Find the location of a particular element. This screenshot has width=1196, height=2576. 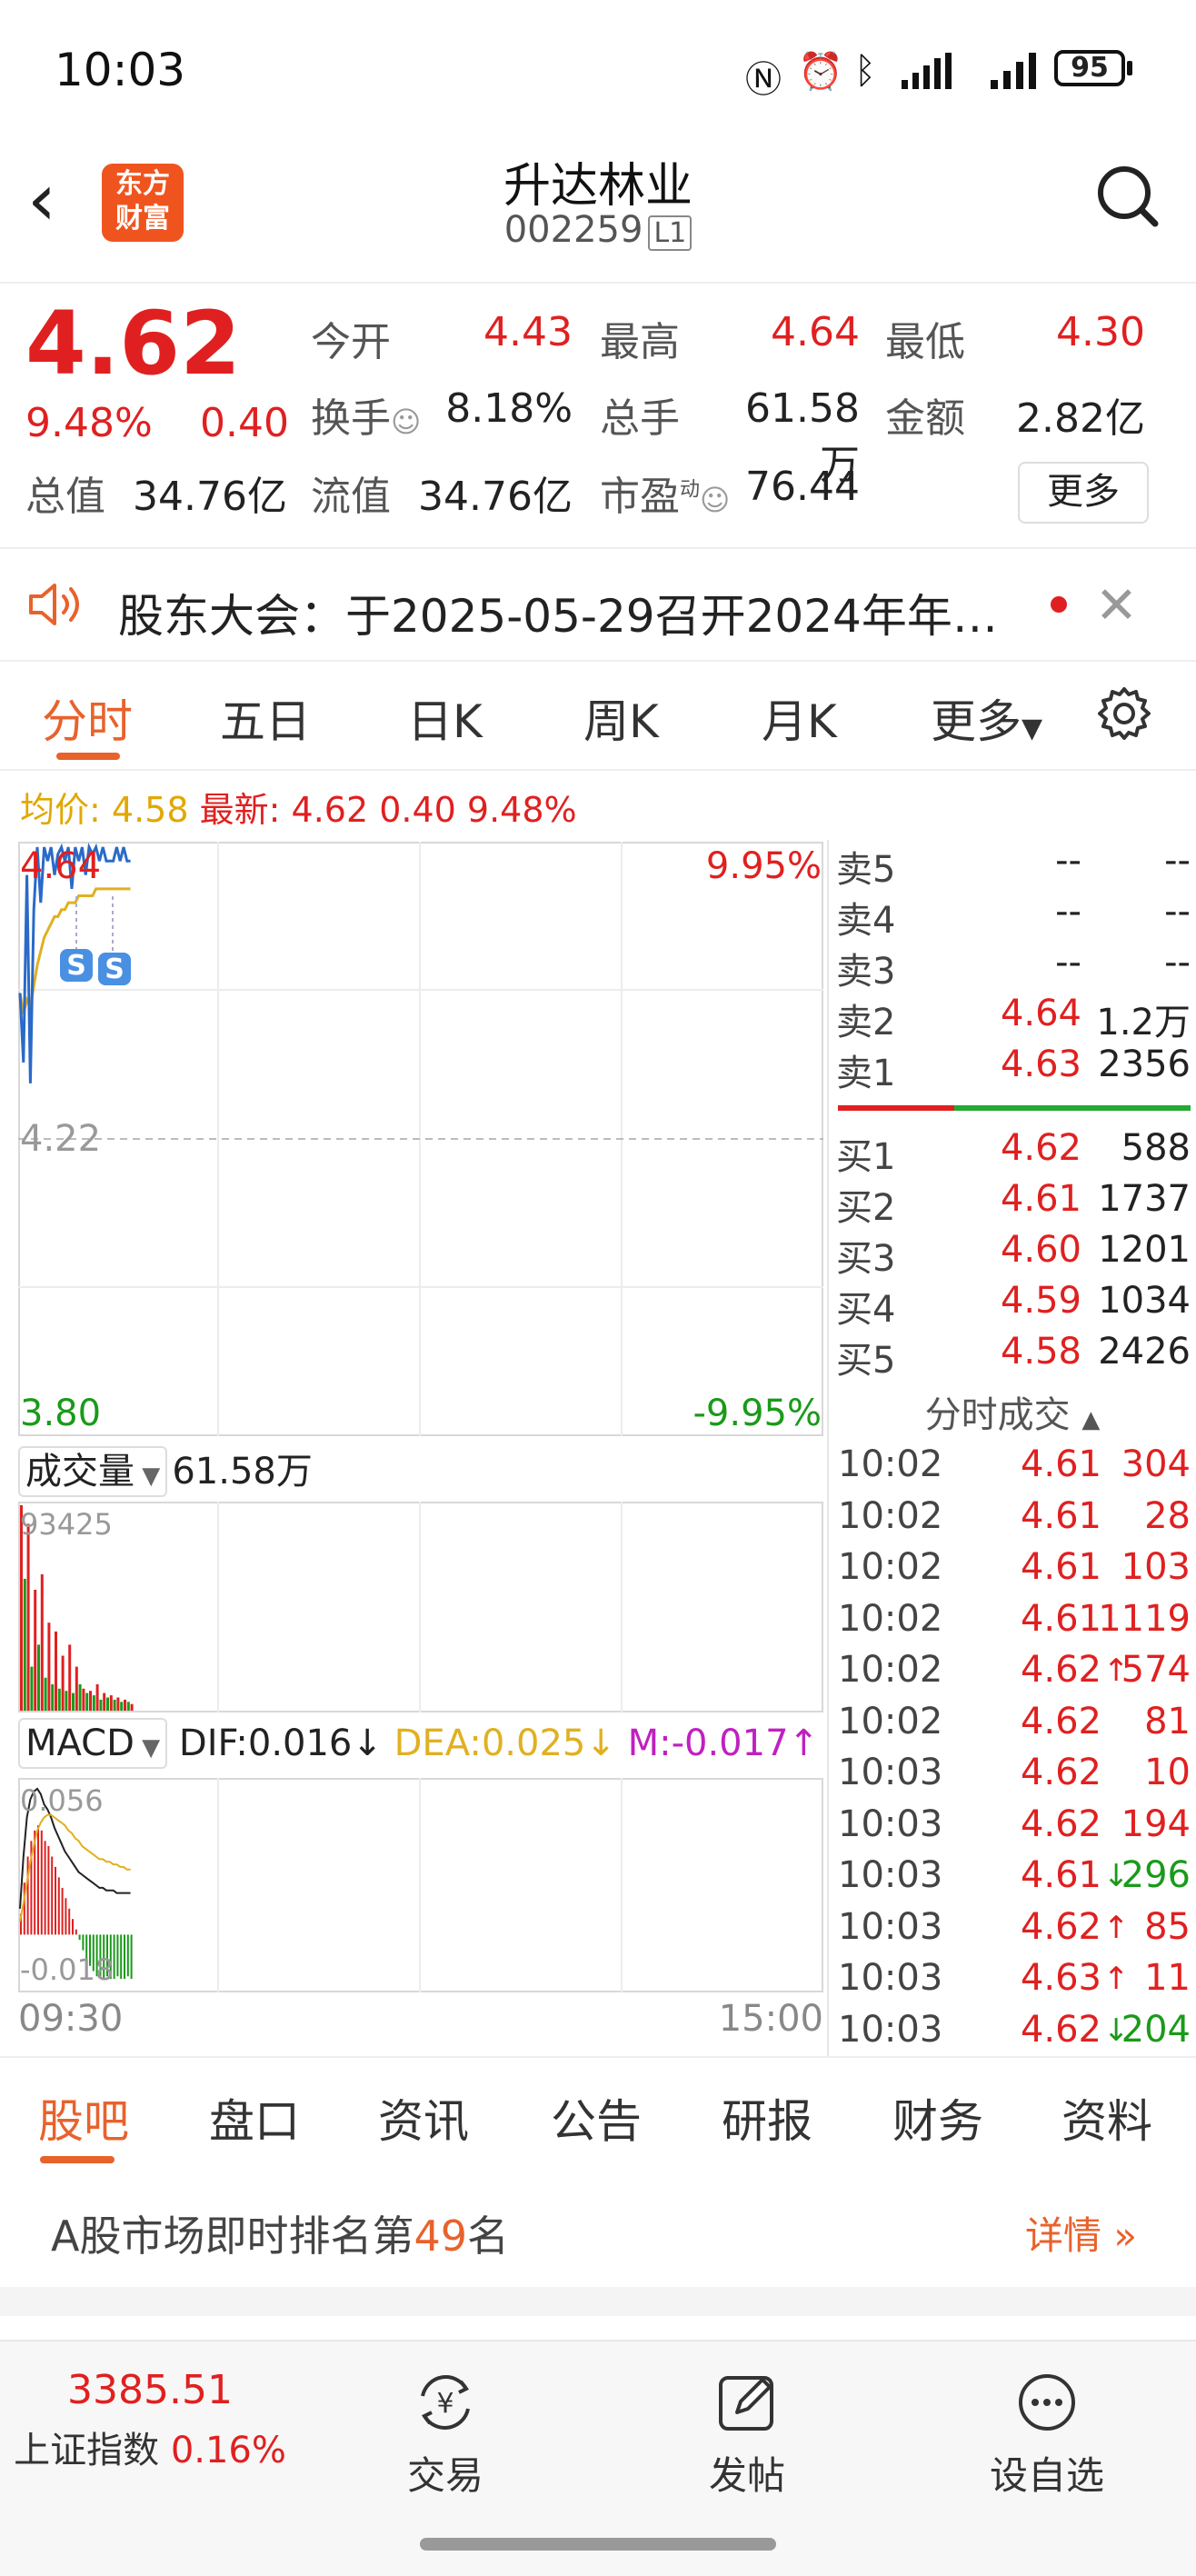

rank-detail-link: 详情 » is located at coordinates (1081, 2233).